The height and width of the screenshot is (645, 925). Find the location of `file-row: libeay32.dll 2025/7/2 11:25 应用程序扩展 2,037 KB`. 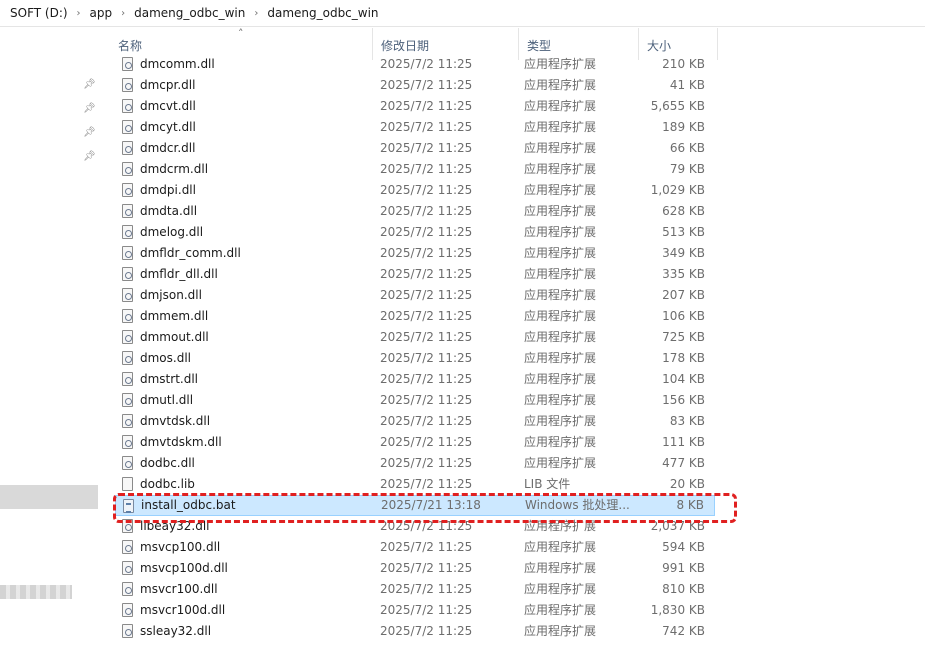

file-row: libeay32.dll 2025/7/2 11:25 应用程序扩展 2,037 KB is located at coordinates (415, 526).